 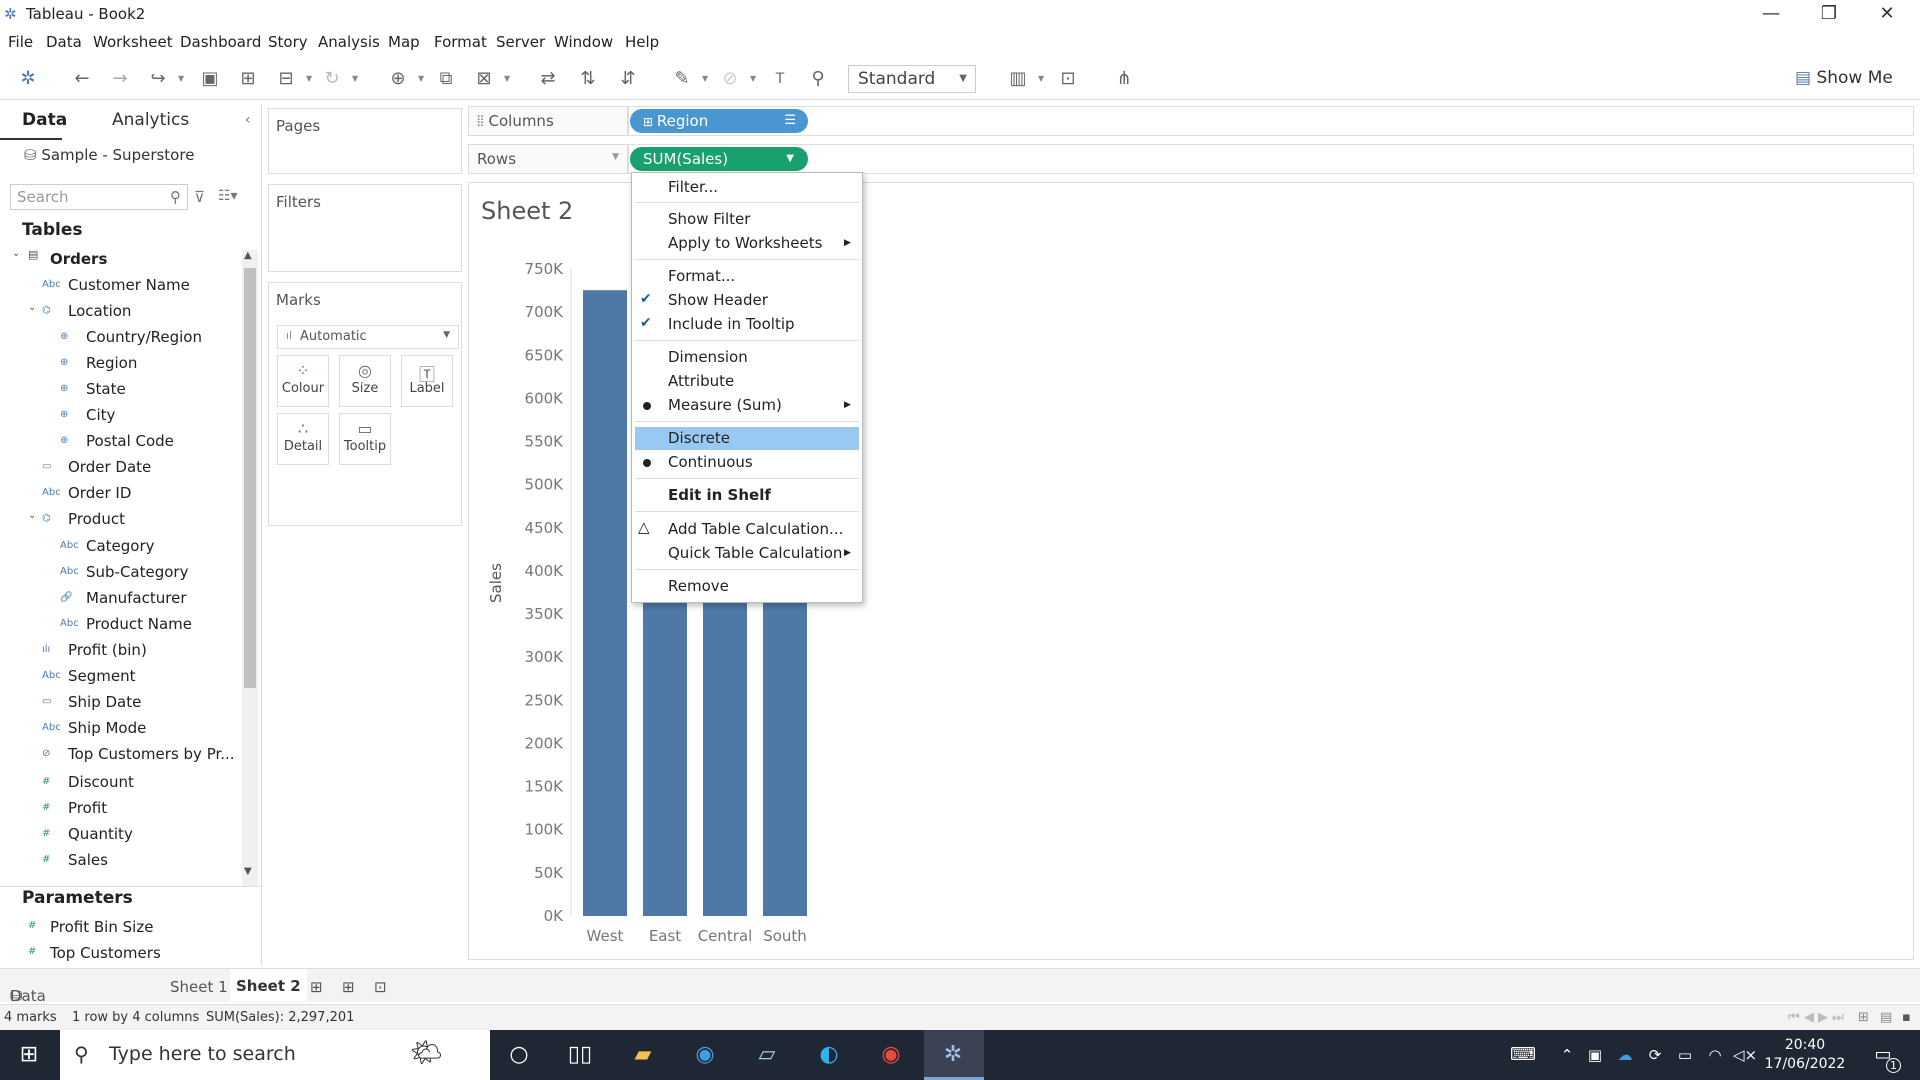 What do you see at coordinates (643, 1055) in the screenshot?
I see `file-explorer-icon: ▰` at bounding box center [643, 1055].